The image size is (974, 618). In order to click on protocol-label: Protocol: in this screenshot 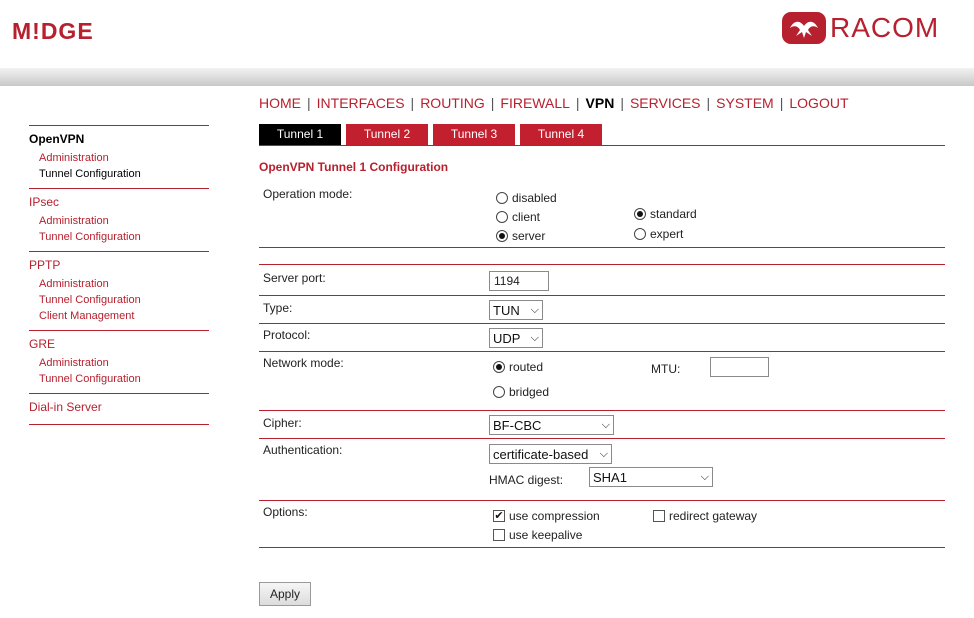, I will do `click(287, 335)`.